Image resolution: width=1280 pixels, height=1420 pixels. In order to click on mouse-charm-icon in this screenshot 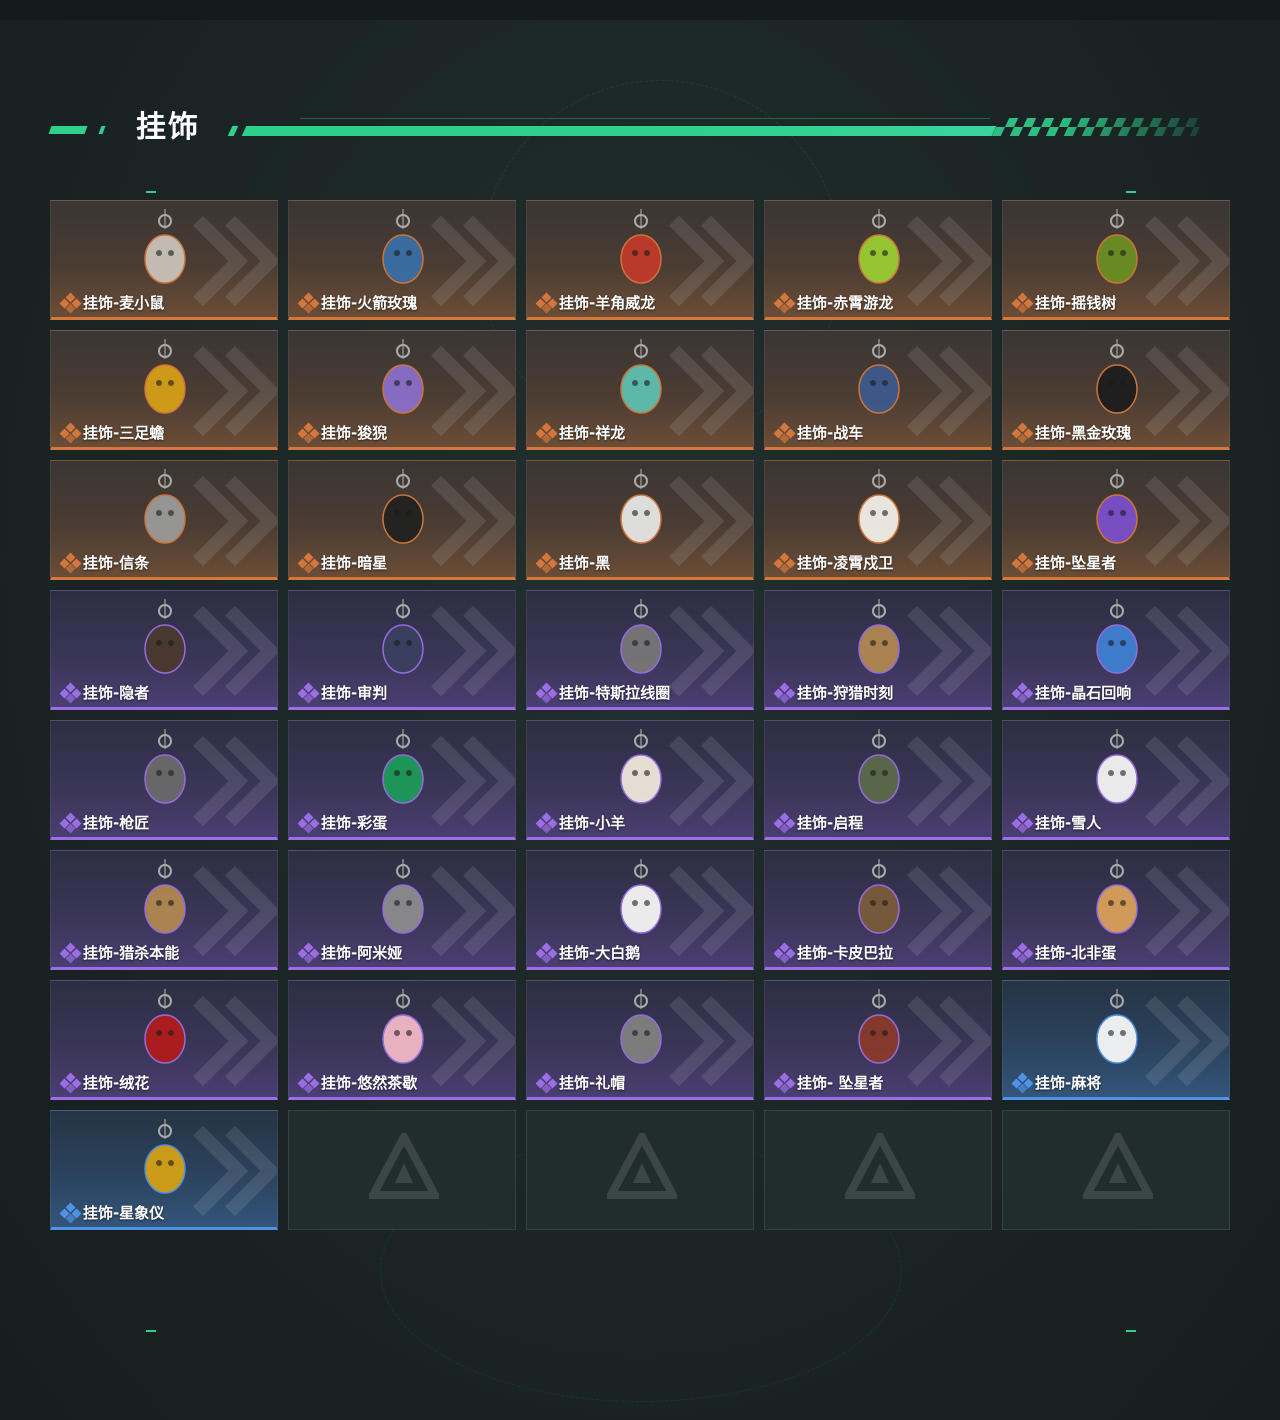, I will do `click(165, 249)`.